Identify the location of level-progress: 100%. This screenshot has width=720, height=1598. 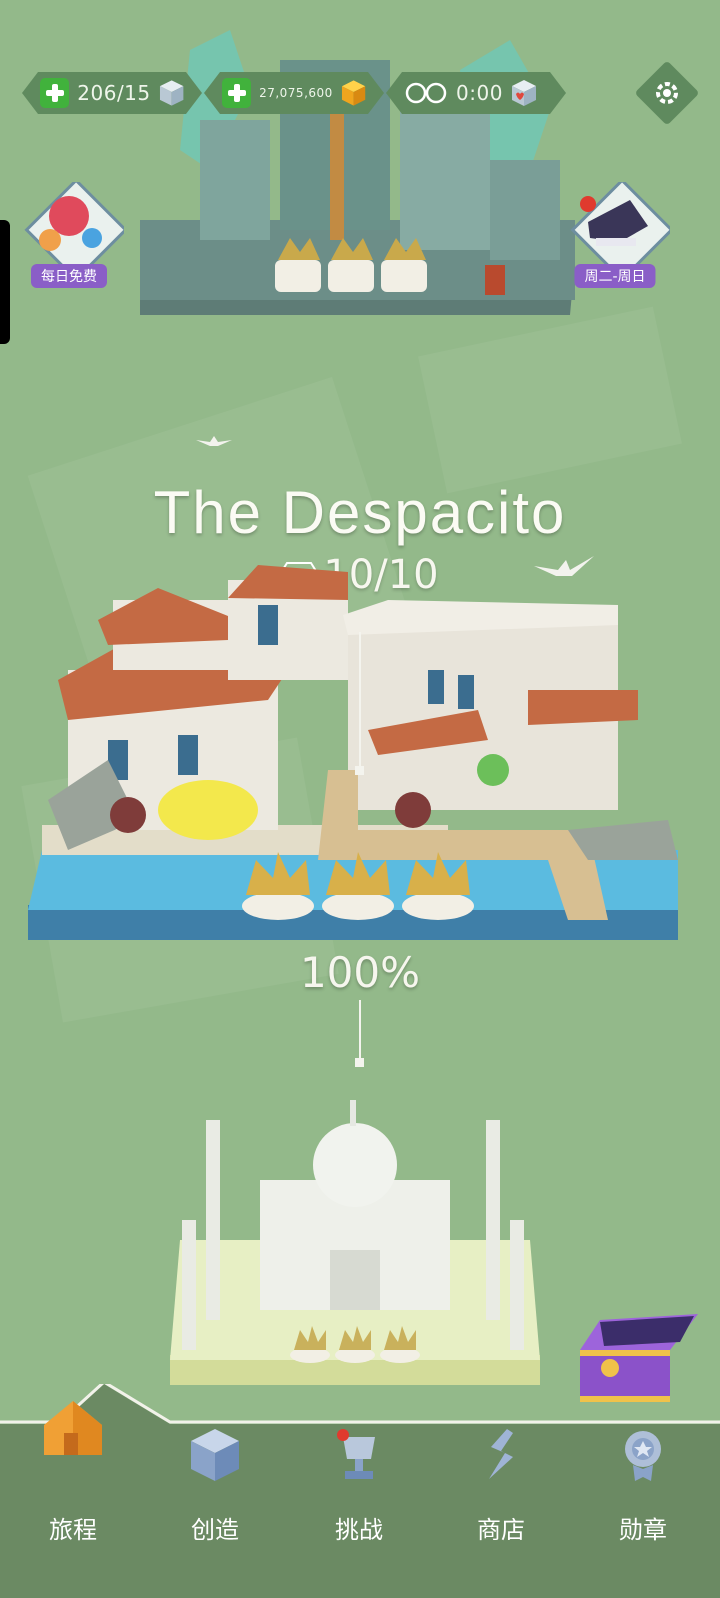
(360, 972).